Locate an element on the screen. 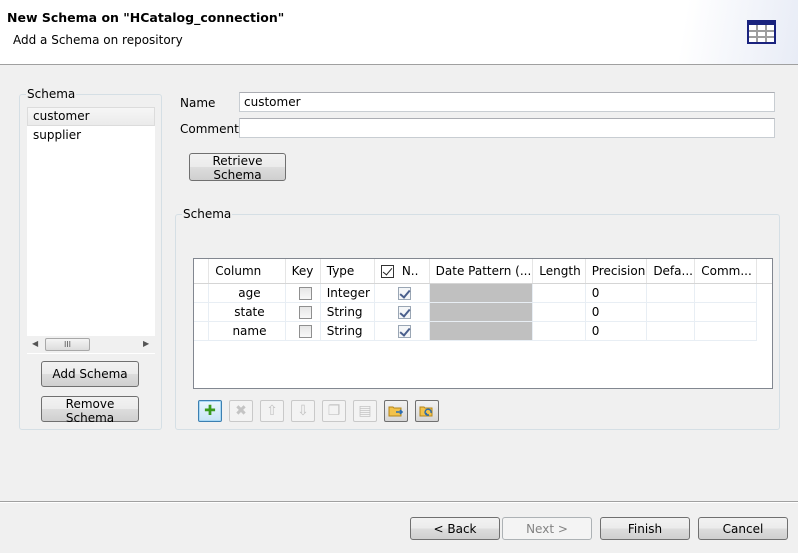  delete-row-button: ✖ is located at coordinates (241, 411).